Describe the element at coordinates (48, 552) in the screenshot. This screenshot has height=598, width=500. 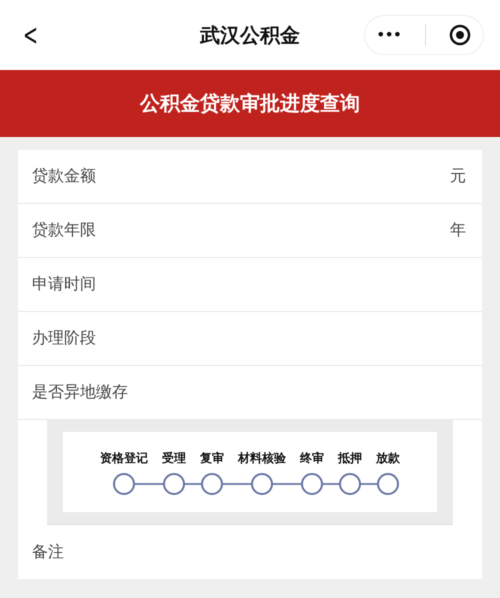
I see `field-label: 备注` at that location.